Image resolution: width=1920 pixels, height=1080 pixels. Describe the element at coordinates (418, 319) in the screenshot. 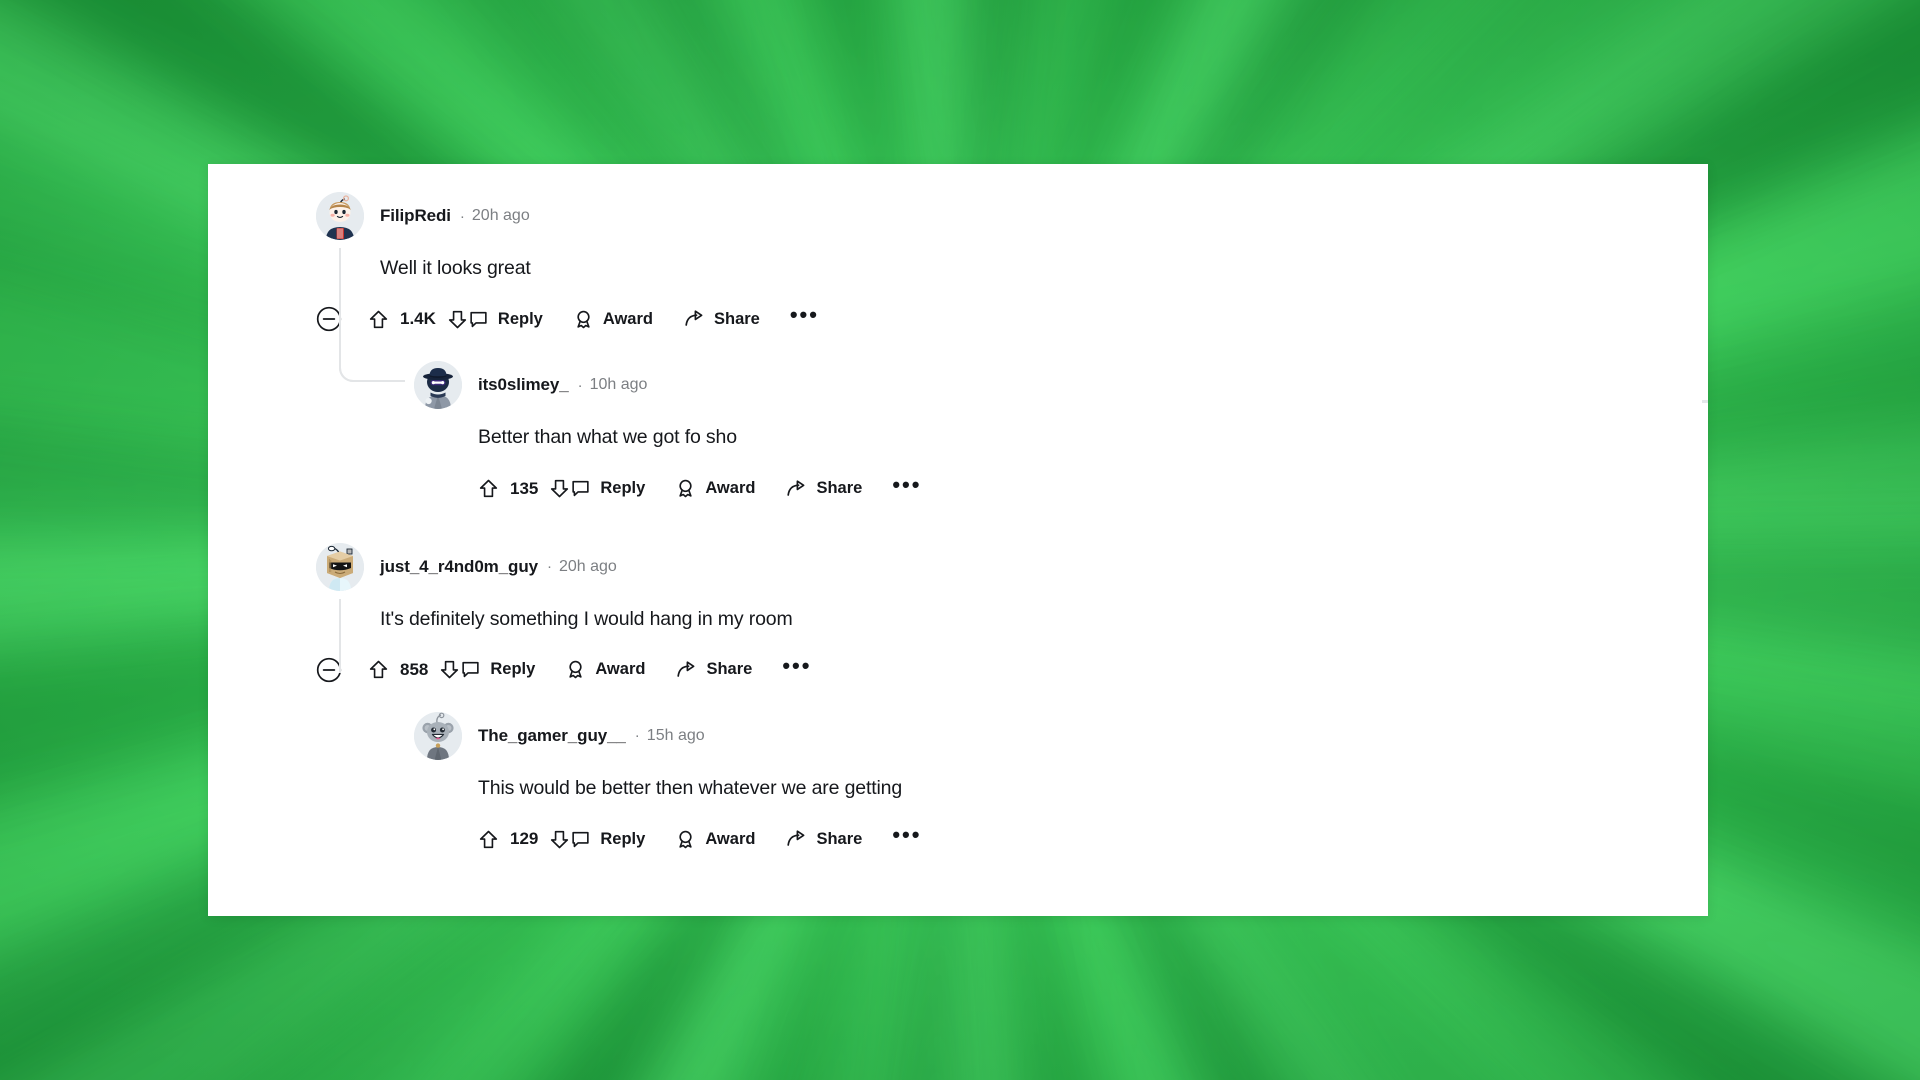

I see `vote-count: 1.4K` at that location.